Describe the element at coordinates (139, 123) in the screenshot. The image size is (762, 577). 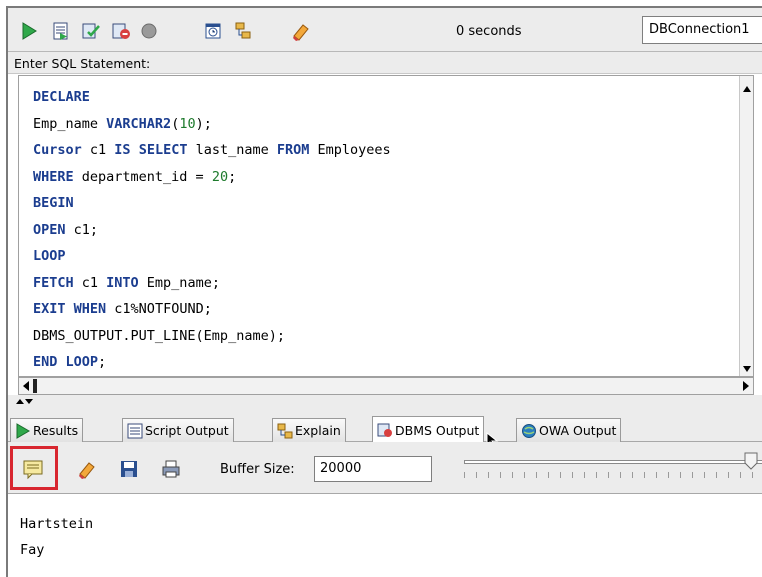
I see `sql-keyword: VARCHAR2` at that location.